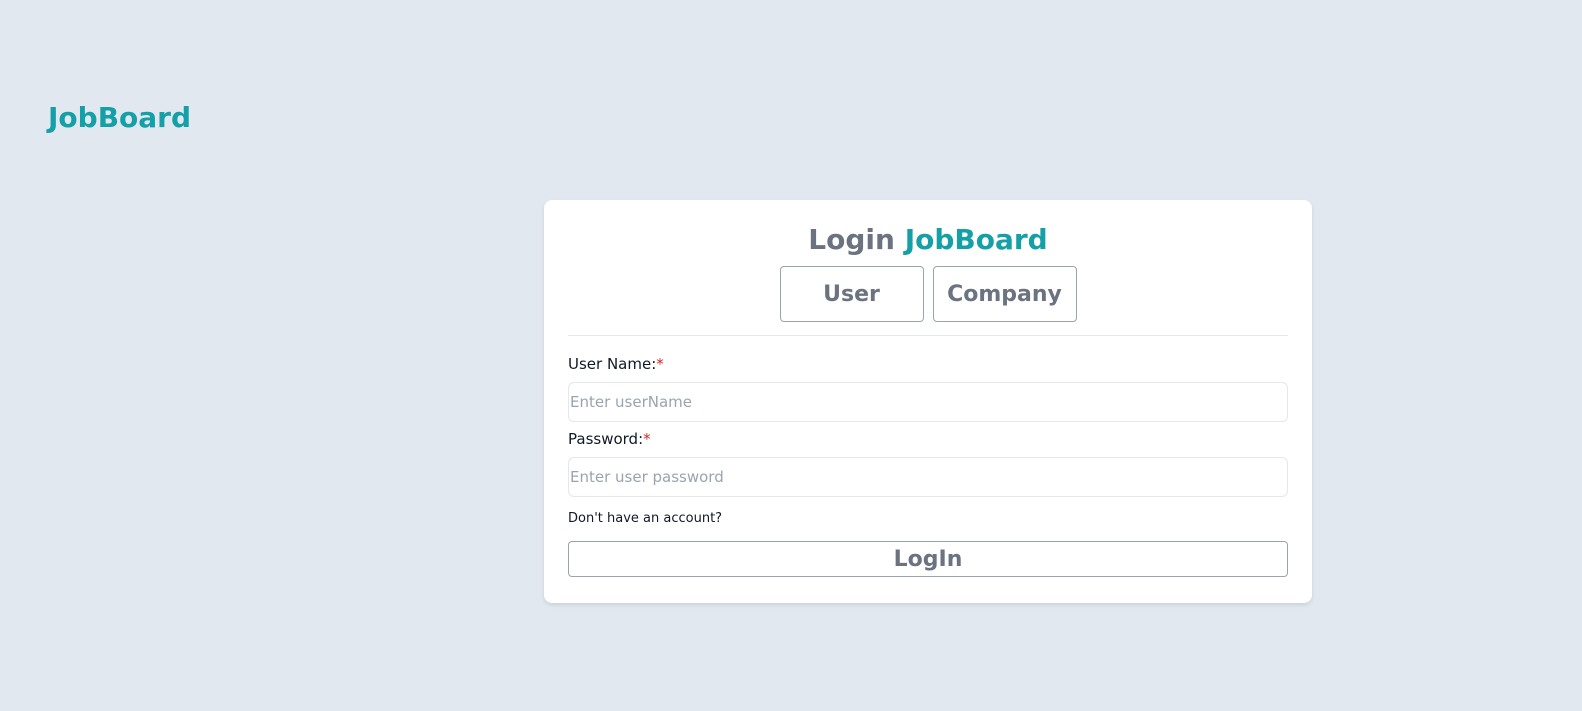 Image resolution: width=1582 pixels, height=711 pixels. What do you see at coordinates (119, 118) in the screenshot?
I see `brand-logo: JobBoard` at bounding box center [119, 118].